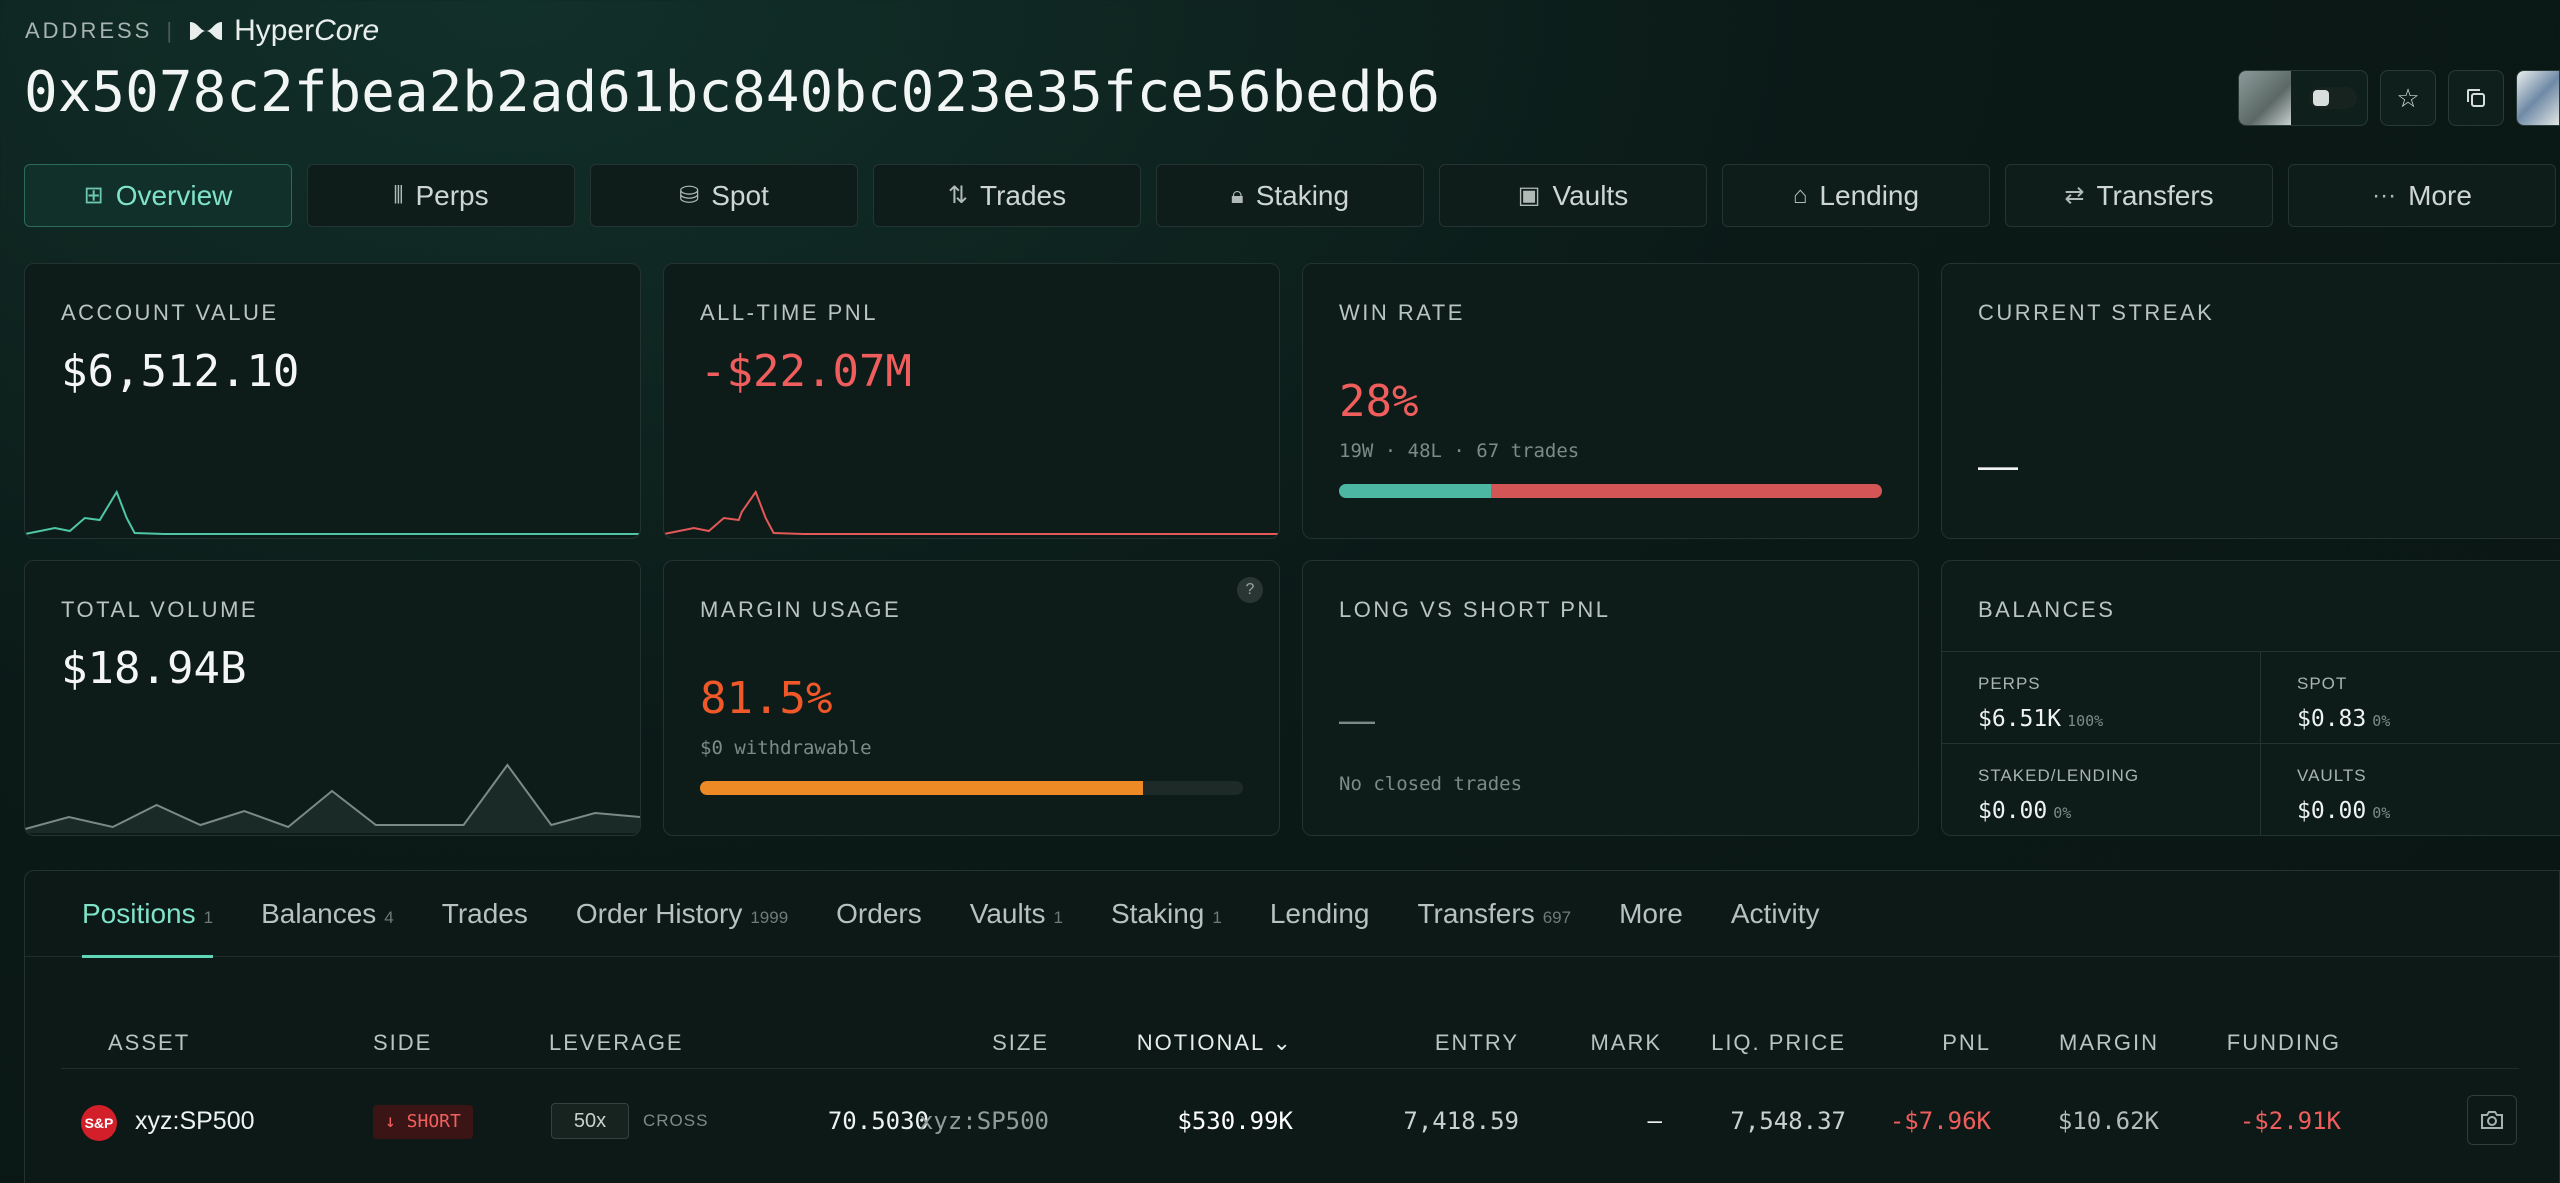 This screenshot has height=1183, width=2560. Describe the element at coordinates (327, 914) in the screenshot. I see `tab-balances: Balances 4` at that location.